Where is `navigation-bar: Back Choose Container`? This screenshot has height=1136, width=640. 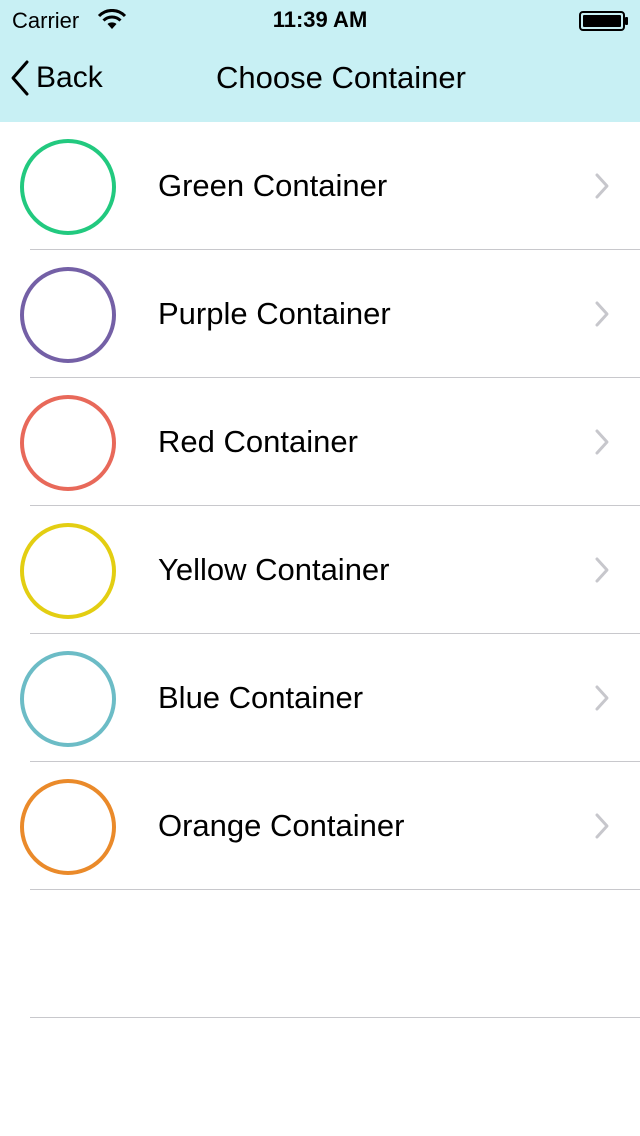
navigation-bar: Back Choose Container is located at coordinates (320, 81).